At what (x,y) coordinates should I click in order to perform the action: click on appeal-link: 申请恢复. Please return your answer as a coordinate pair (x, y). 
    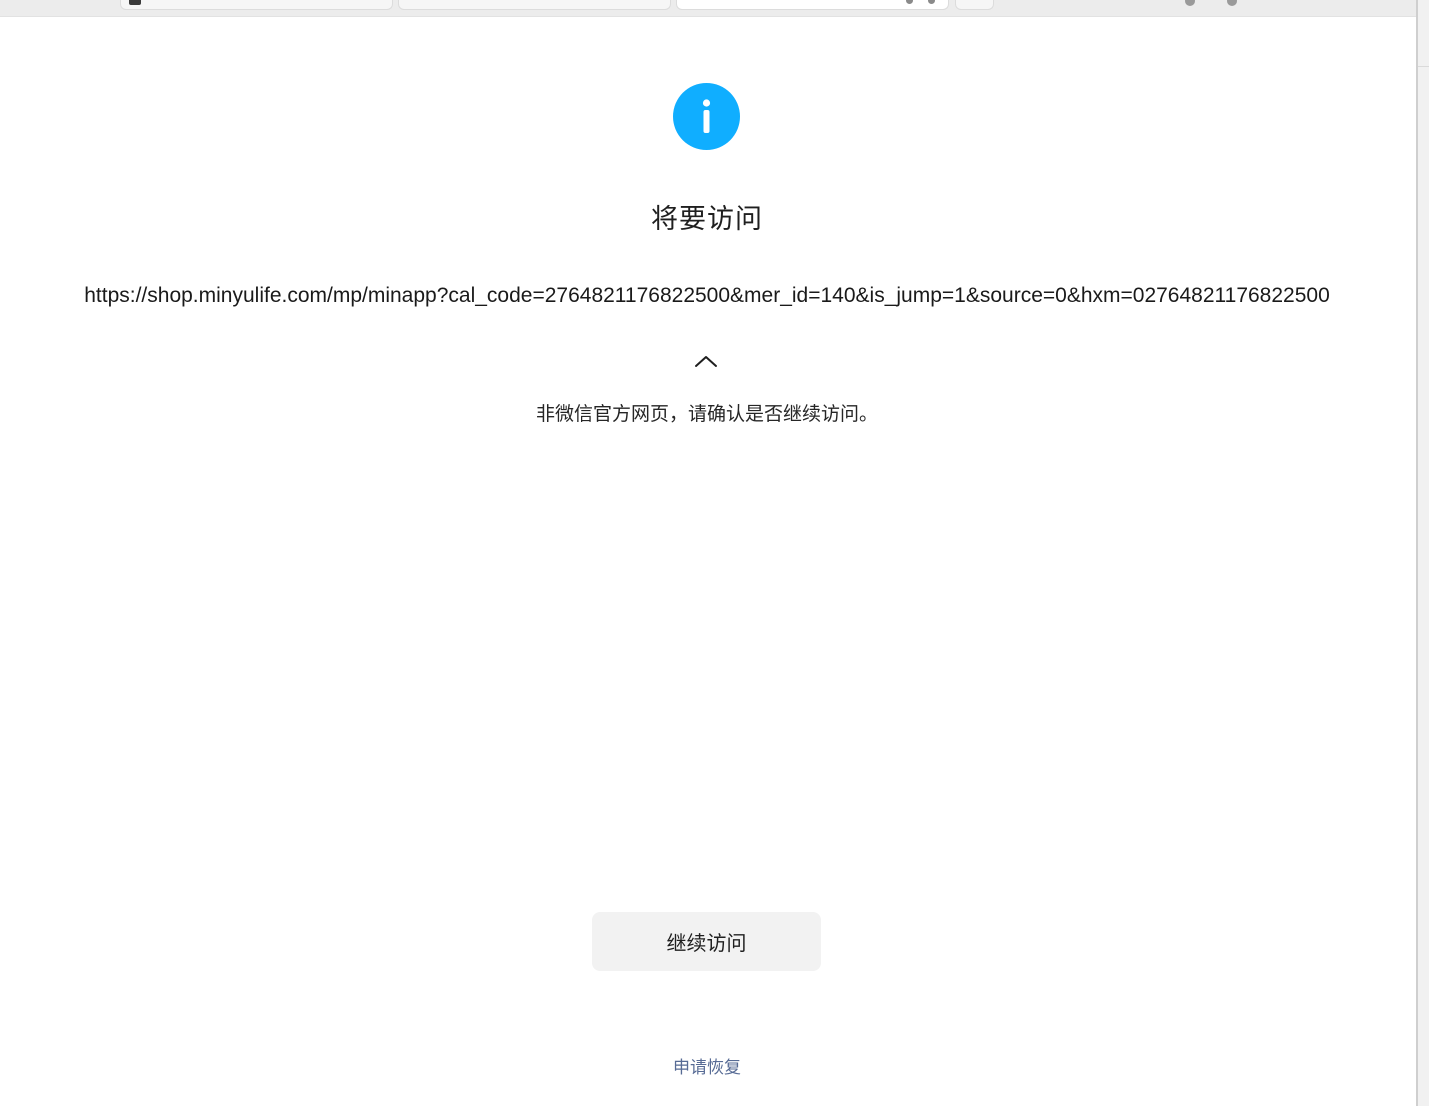
    Looking at the image, I should click on (707, 1065).